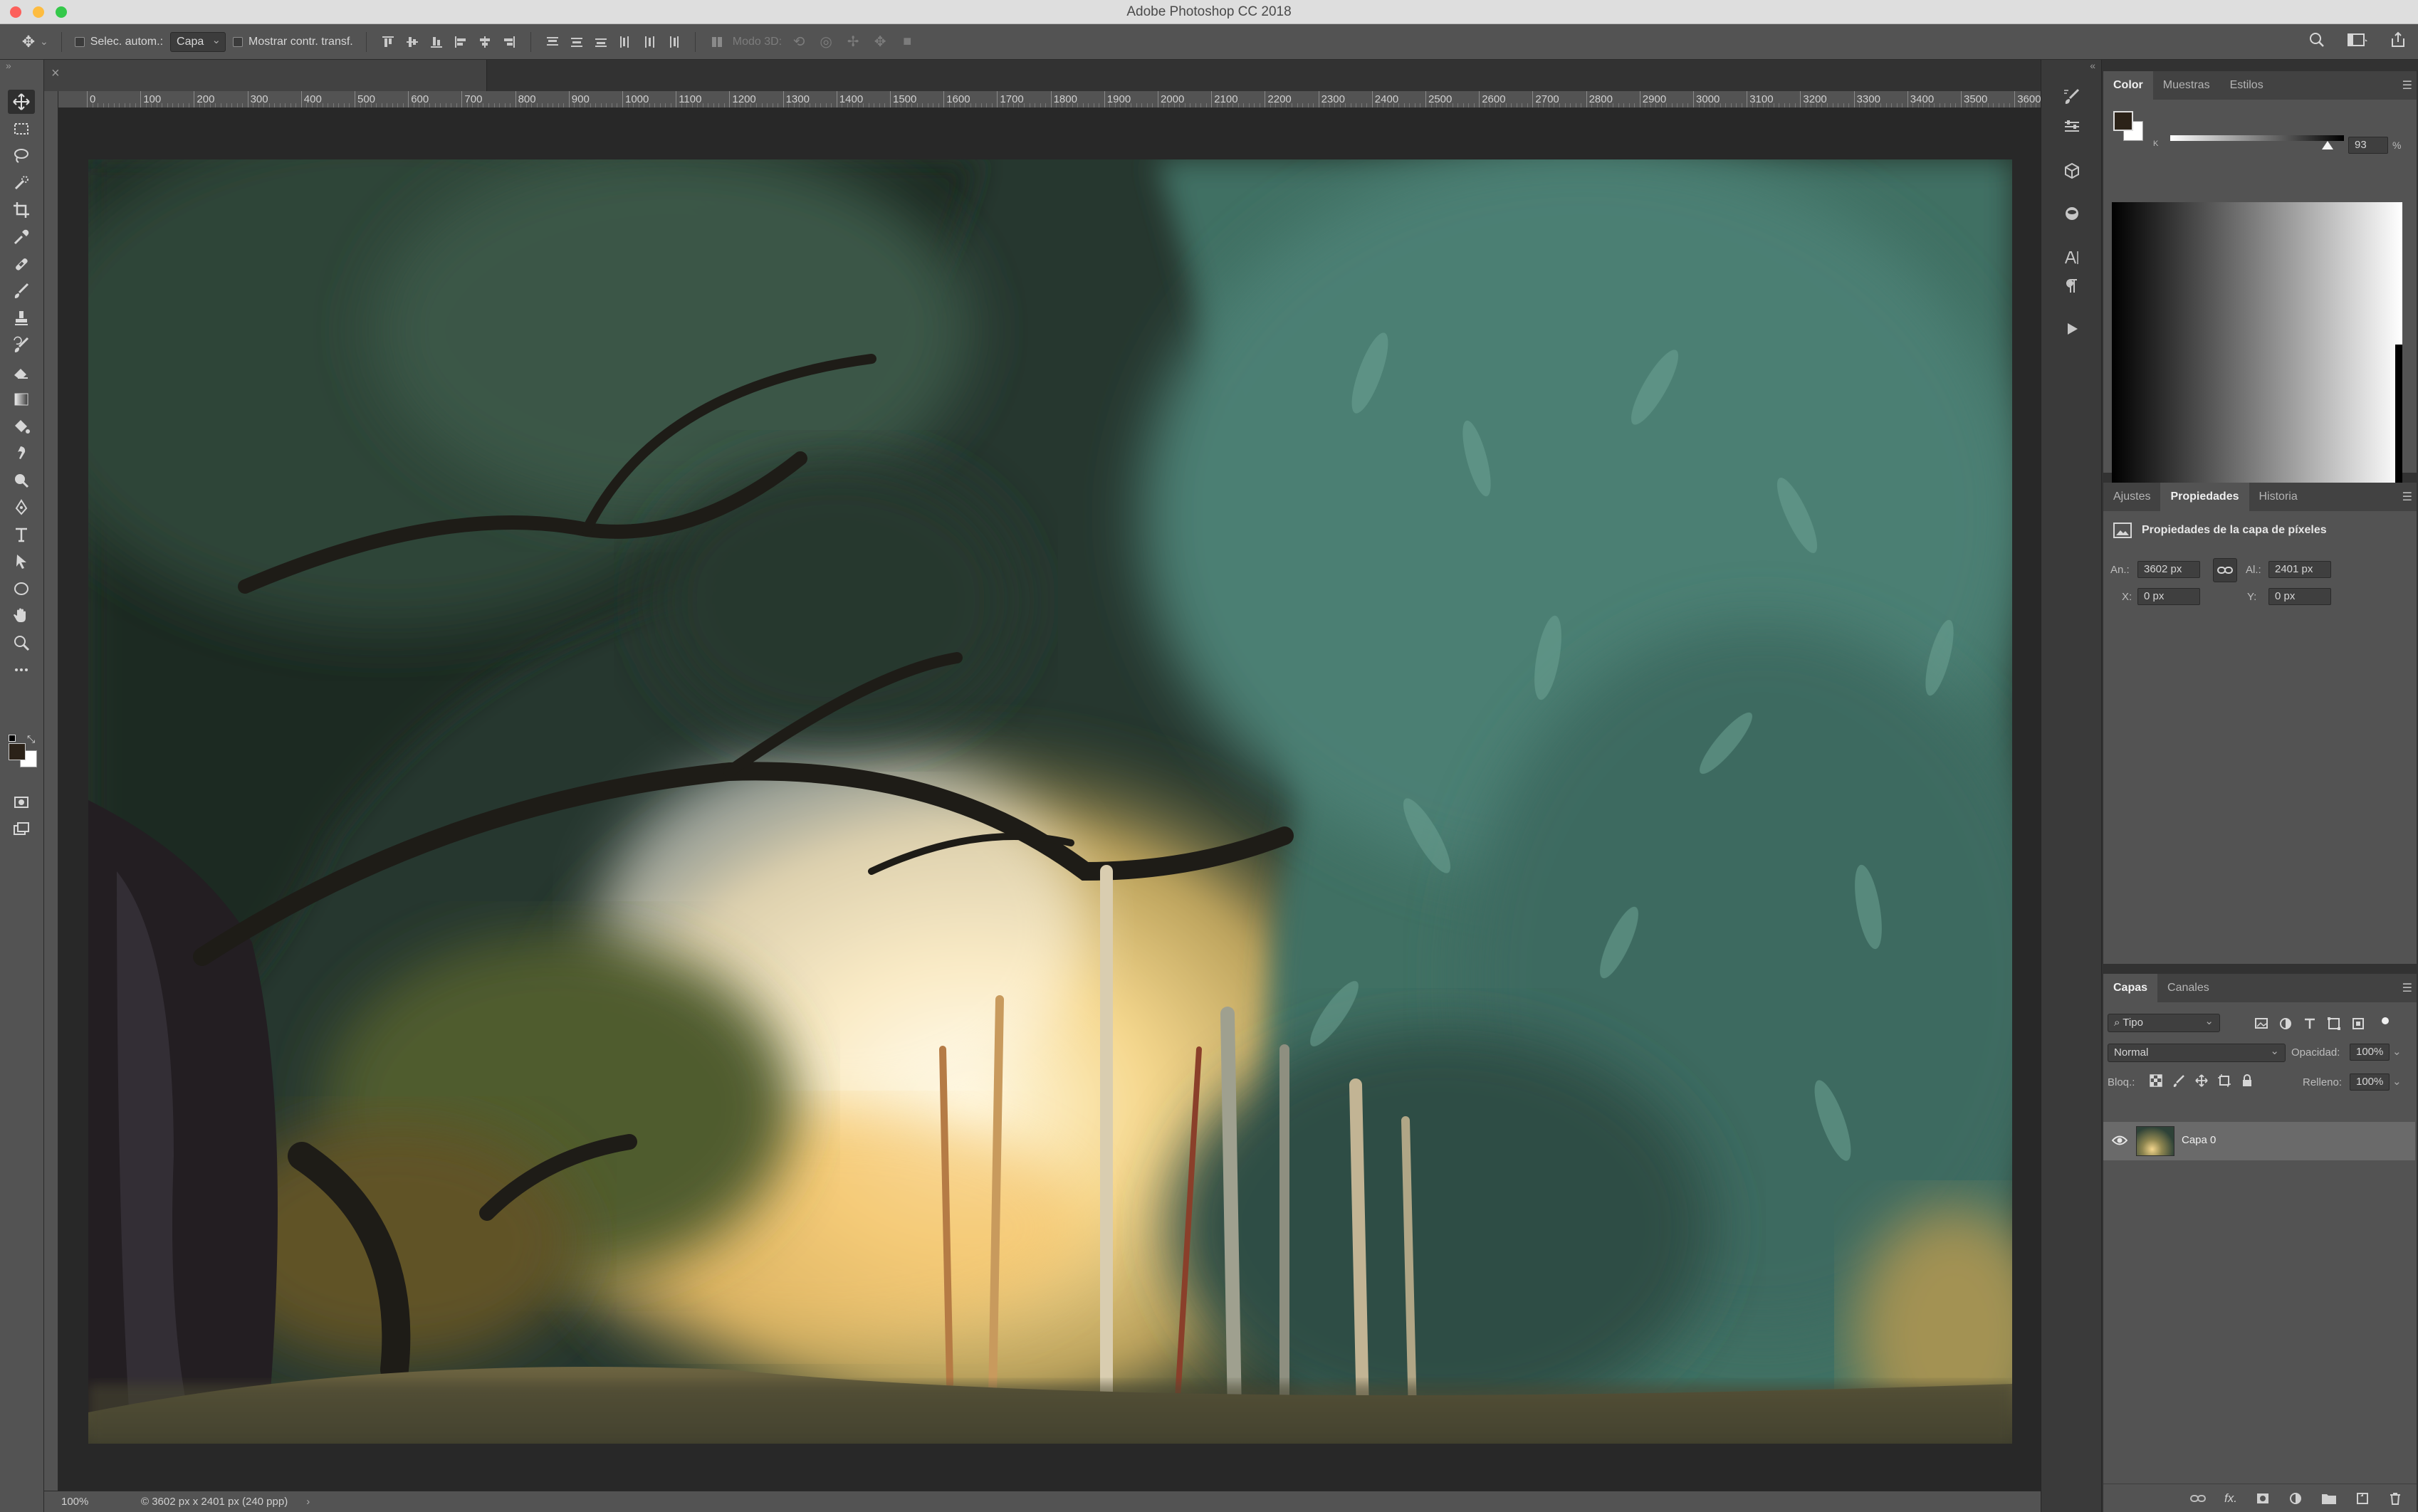 The image size is (2418, 1512). I want to click on lock-position-icon, so click(2201, 1080).